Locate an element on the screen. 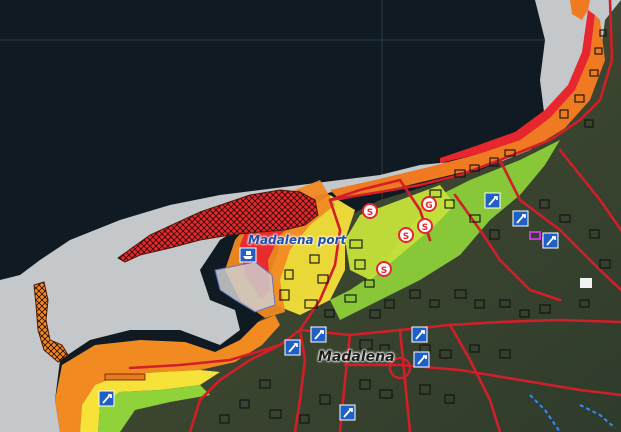 The height and width of the screenshot is (432, 621). port-ferry-icon is located at coordinates (248, 255).